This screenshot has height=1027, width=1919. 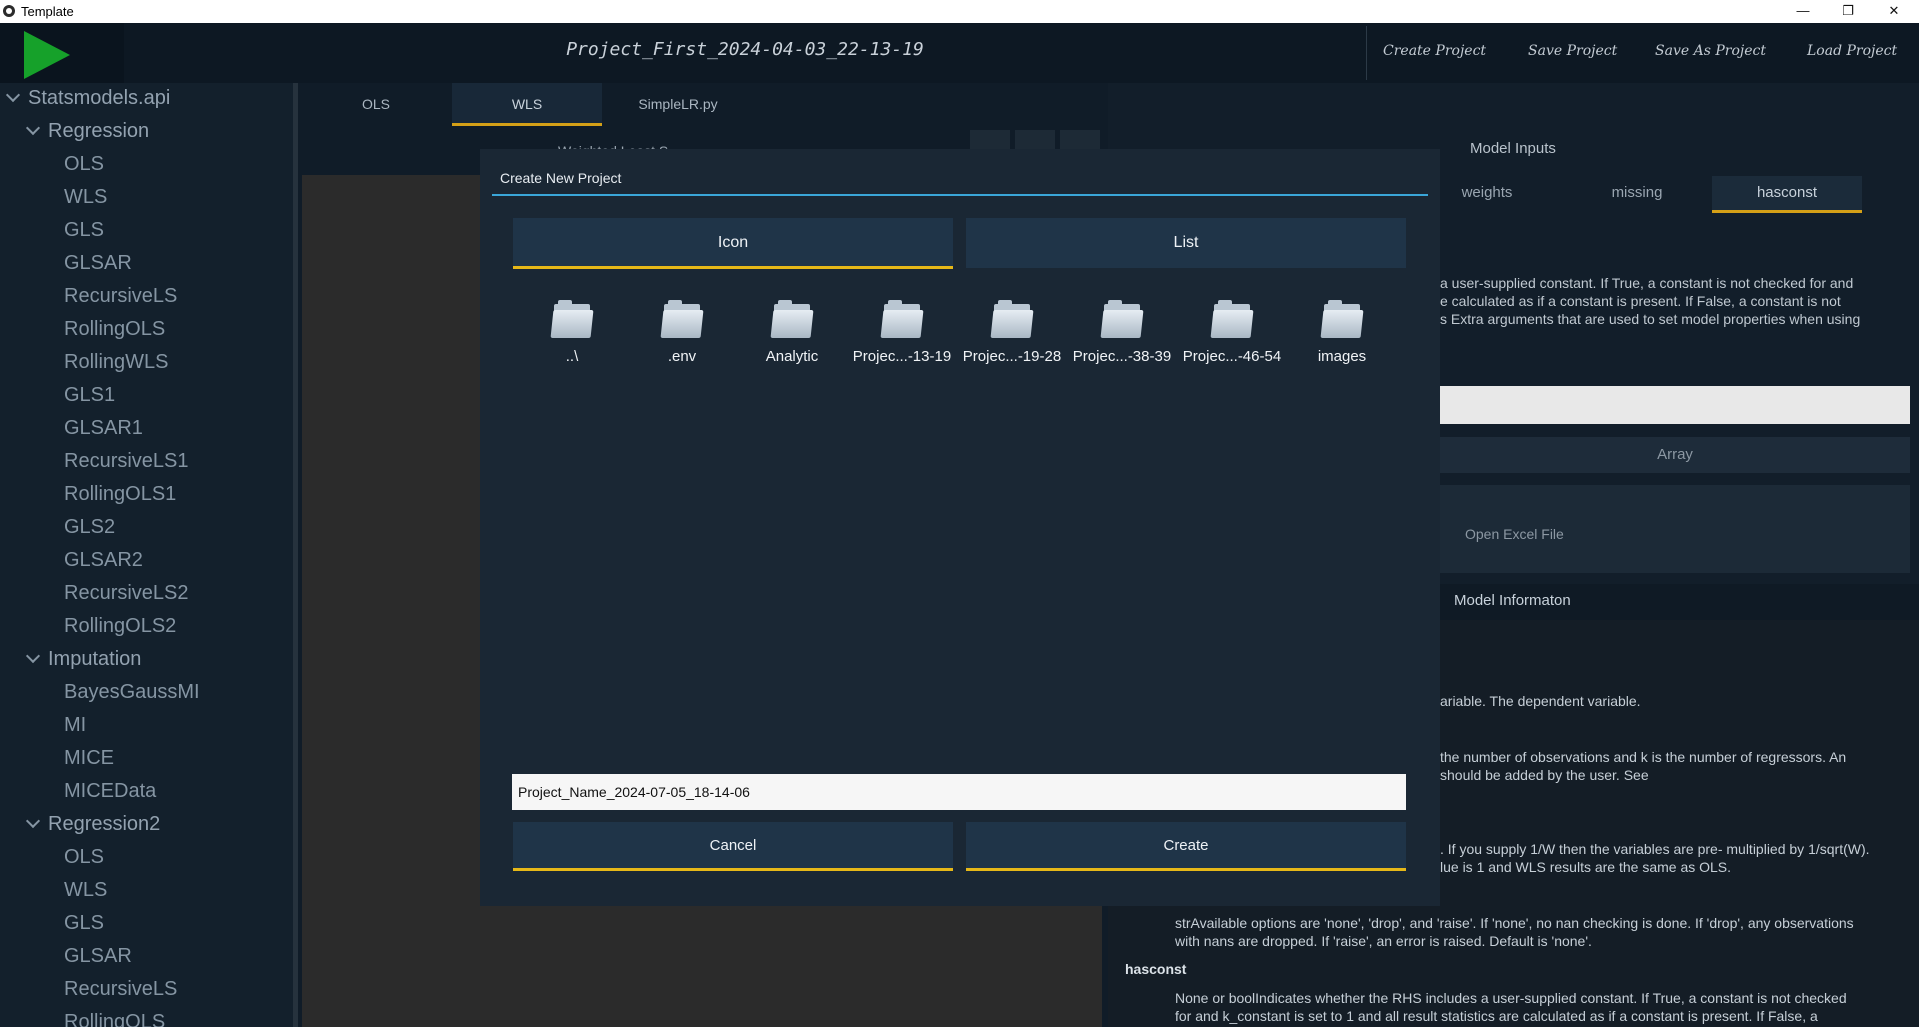 What do you see at coordinates (120, 626) in the screenshot?
I see `sidebar-item: RollingOLS2` at bounding box center [120, 626].